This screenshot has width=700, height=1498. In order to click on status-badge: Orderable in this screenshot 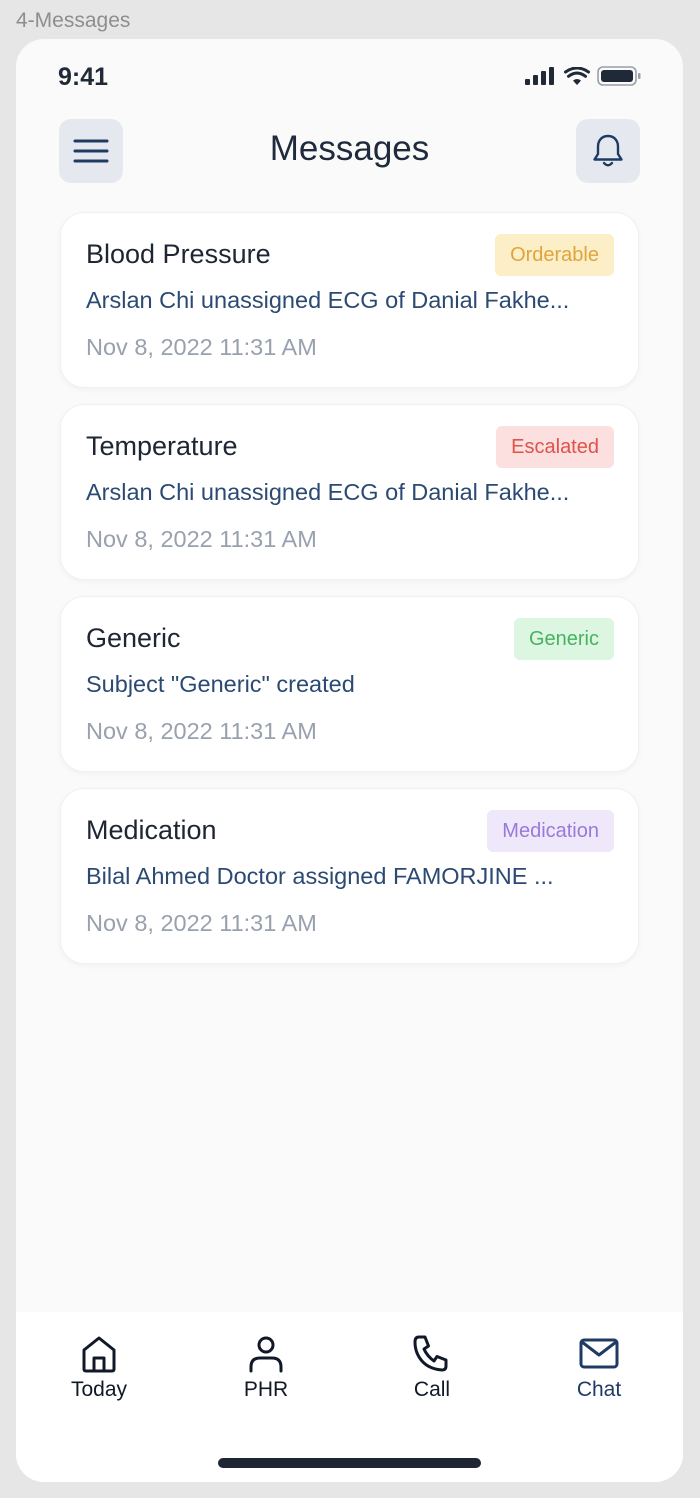, I will do `click(554, 255)`.